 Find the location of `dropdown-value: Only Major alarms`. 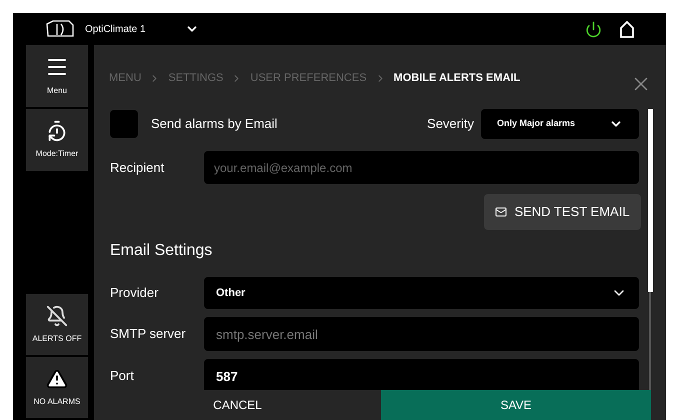

dropdown-value: Only Major alarms is located at coordinates (536, 123).